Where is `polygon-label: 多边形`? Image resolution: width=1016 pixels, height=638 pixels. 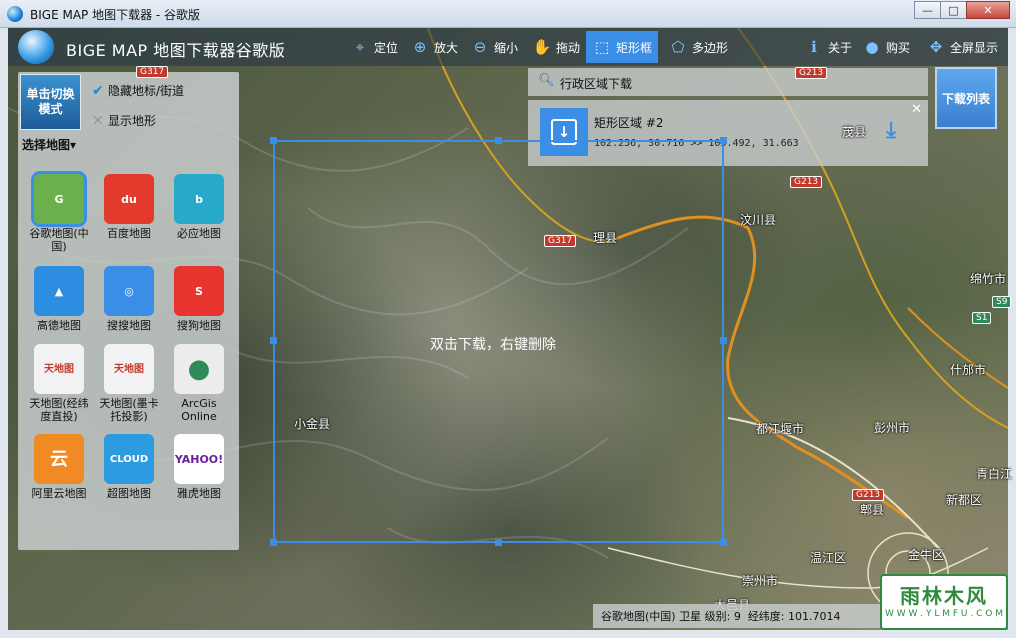
polygon-label: 多边形 is located at coordinates (710, 47).